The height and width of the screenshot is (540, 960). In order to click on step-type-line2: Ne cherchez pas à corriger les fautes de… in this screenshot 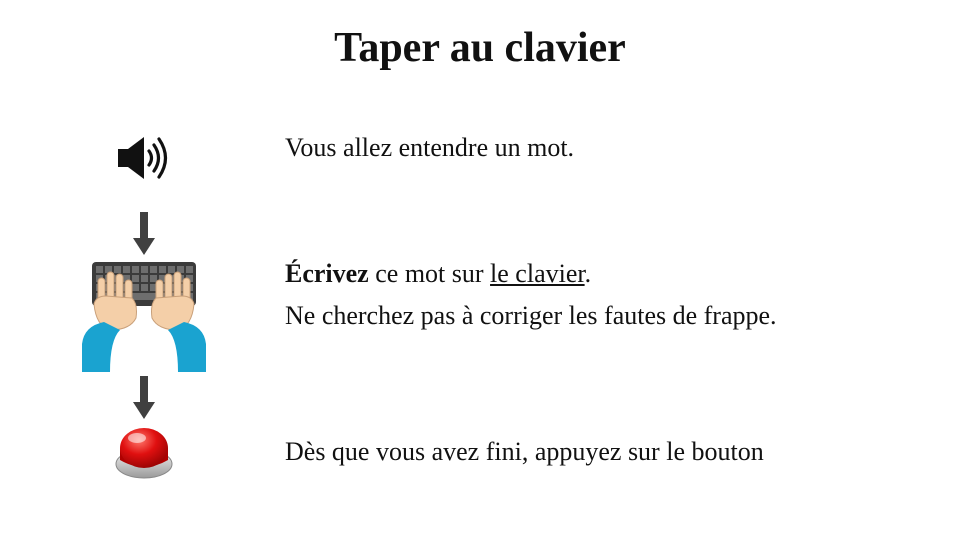, I will do `click(531, 315)`.